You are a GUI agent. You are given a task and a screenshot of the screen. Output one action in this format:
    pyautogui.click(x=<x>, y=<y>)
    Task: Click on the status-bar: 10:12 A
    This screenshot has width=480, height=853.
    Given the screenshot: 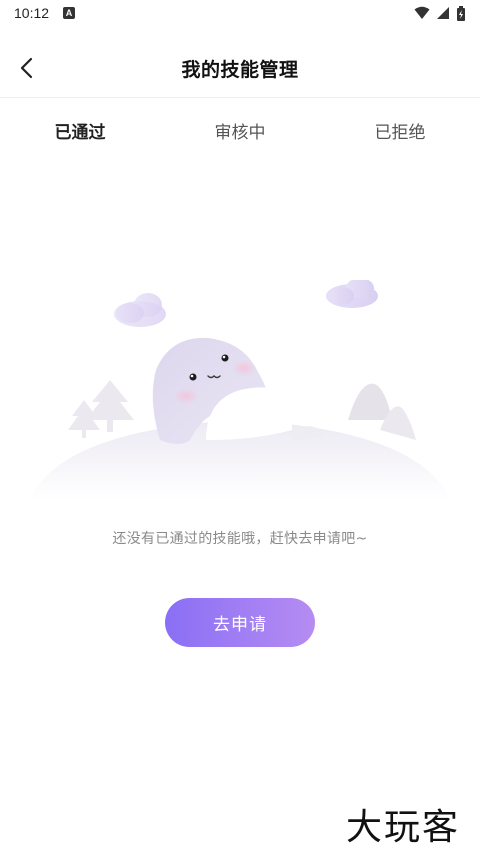 What is the action you would take?
    pyautogui.click(x=240, y=13)
    